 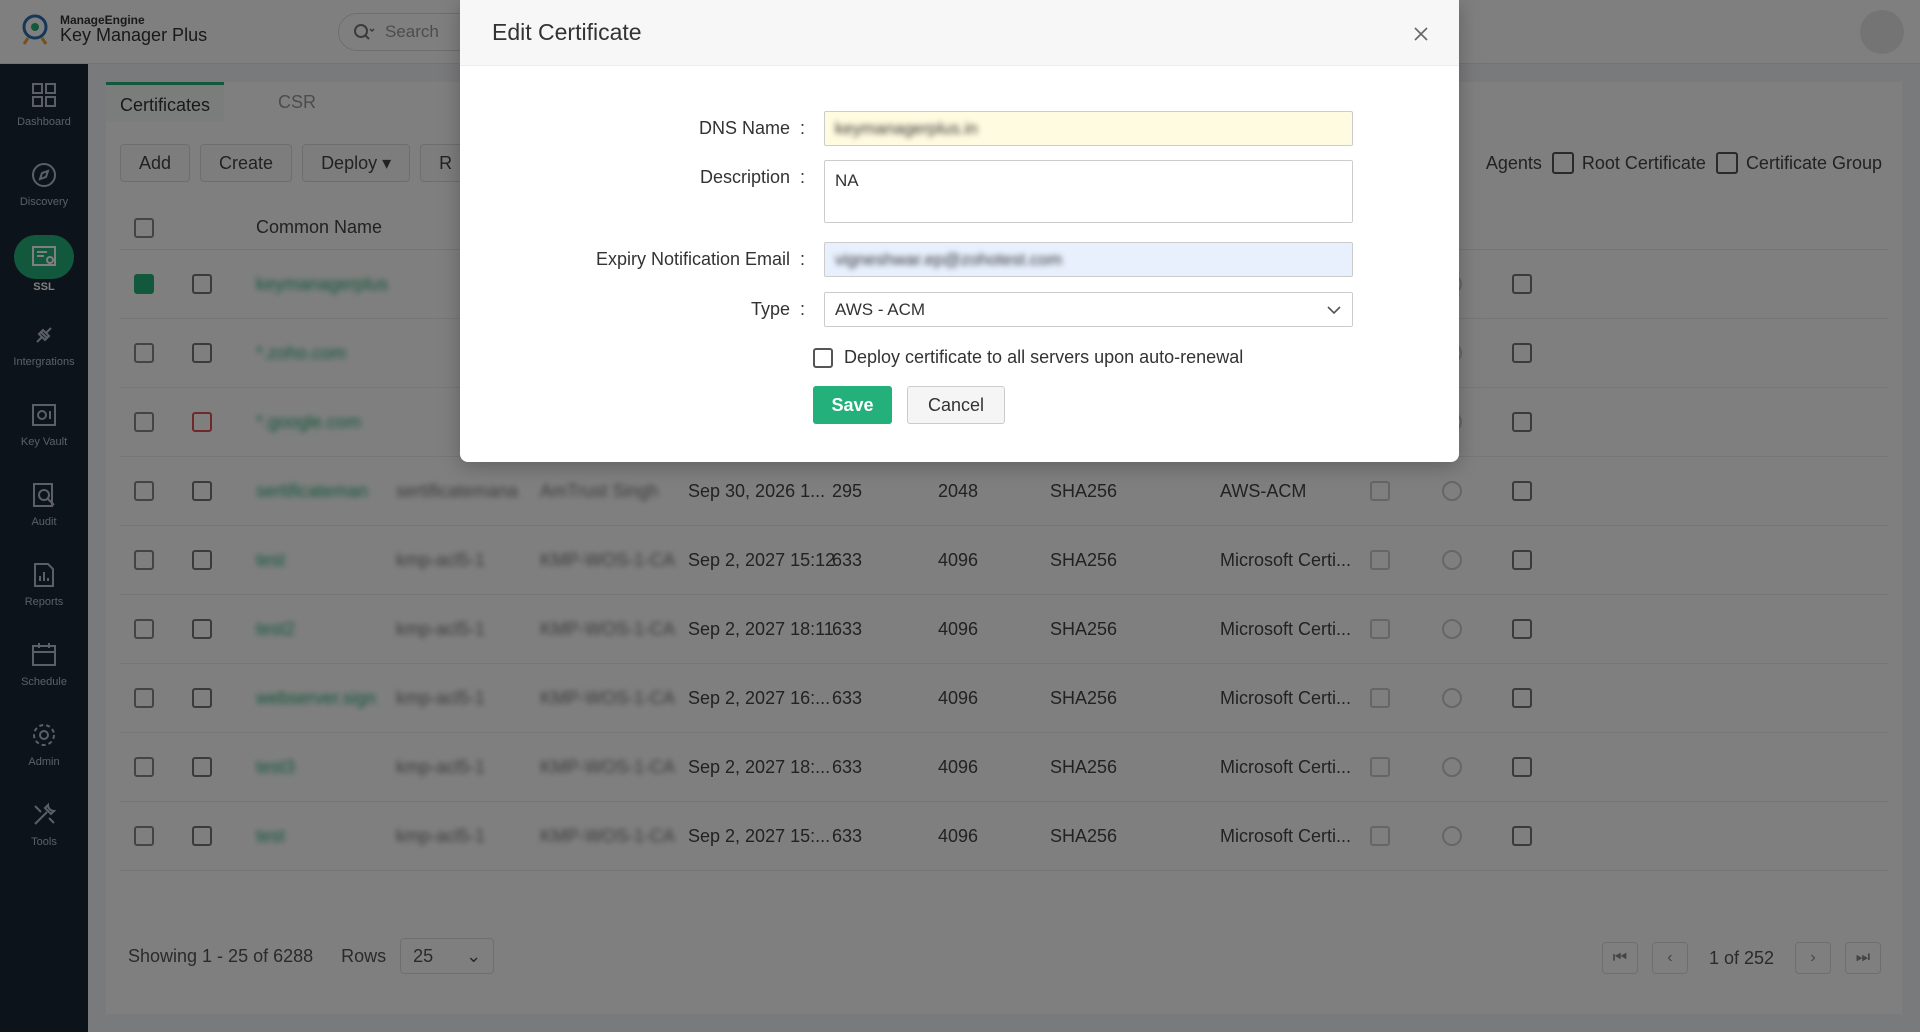 What do you see at coordinates (956, 405) in the screenshot?
I see `cancel-button: Cancel` at bounding box center [956, 405].